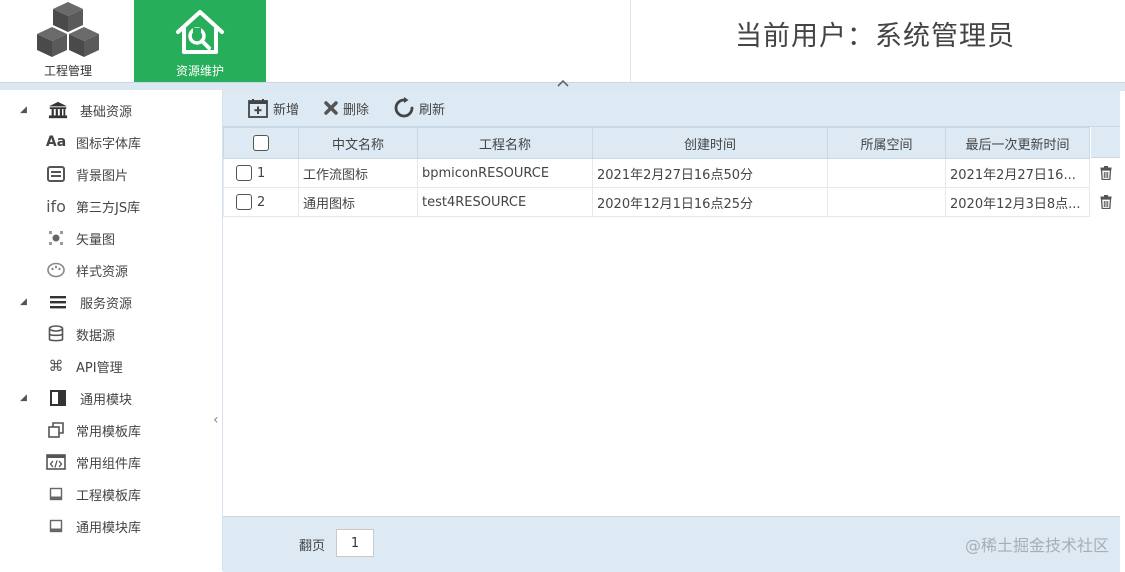 Image resolution: width=1125 pixels, height=572 pixels. Describe the element at coordinates (102, 176) in the screenshot. I see `sidebar-item-label: 背景图片` at that location.